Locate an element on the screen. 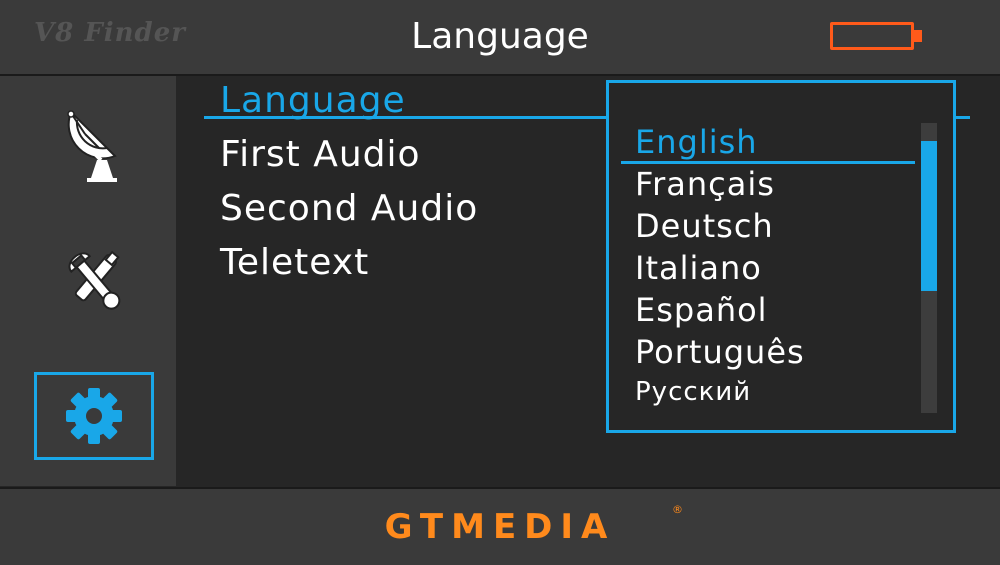 The image size is (1000, 565). registered-mark: ® is located at coordinates (677, 509).